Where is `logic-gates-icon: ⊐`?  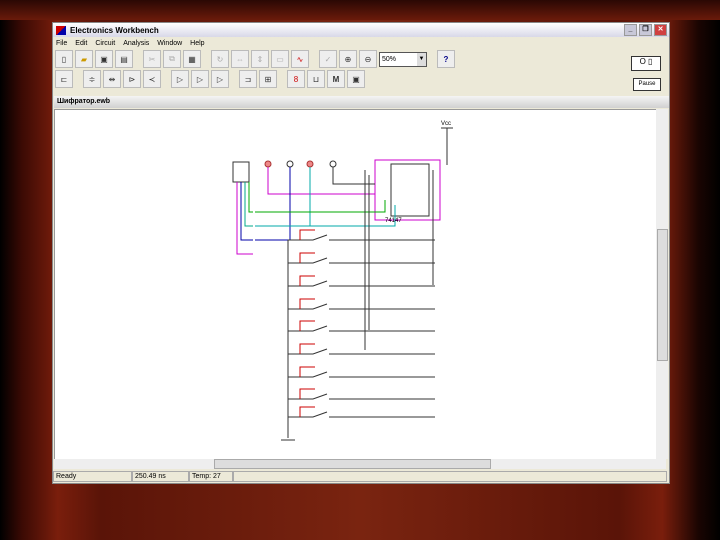 logic-gates-icon: ⊐ is located at coordinates (248, 79).